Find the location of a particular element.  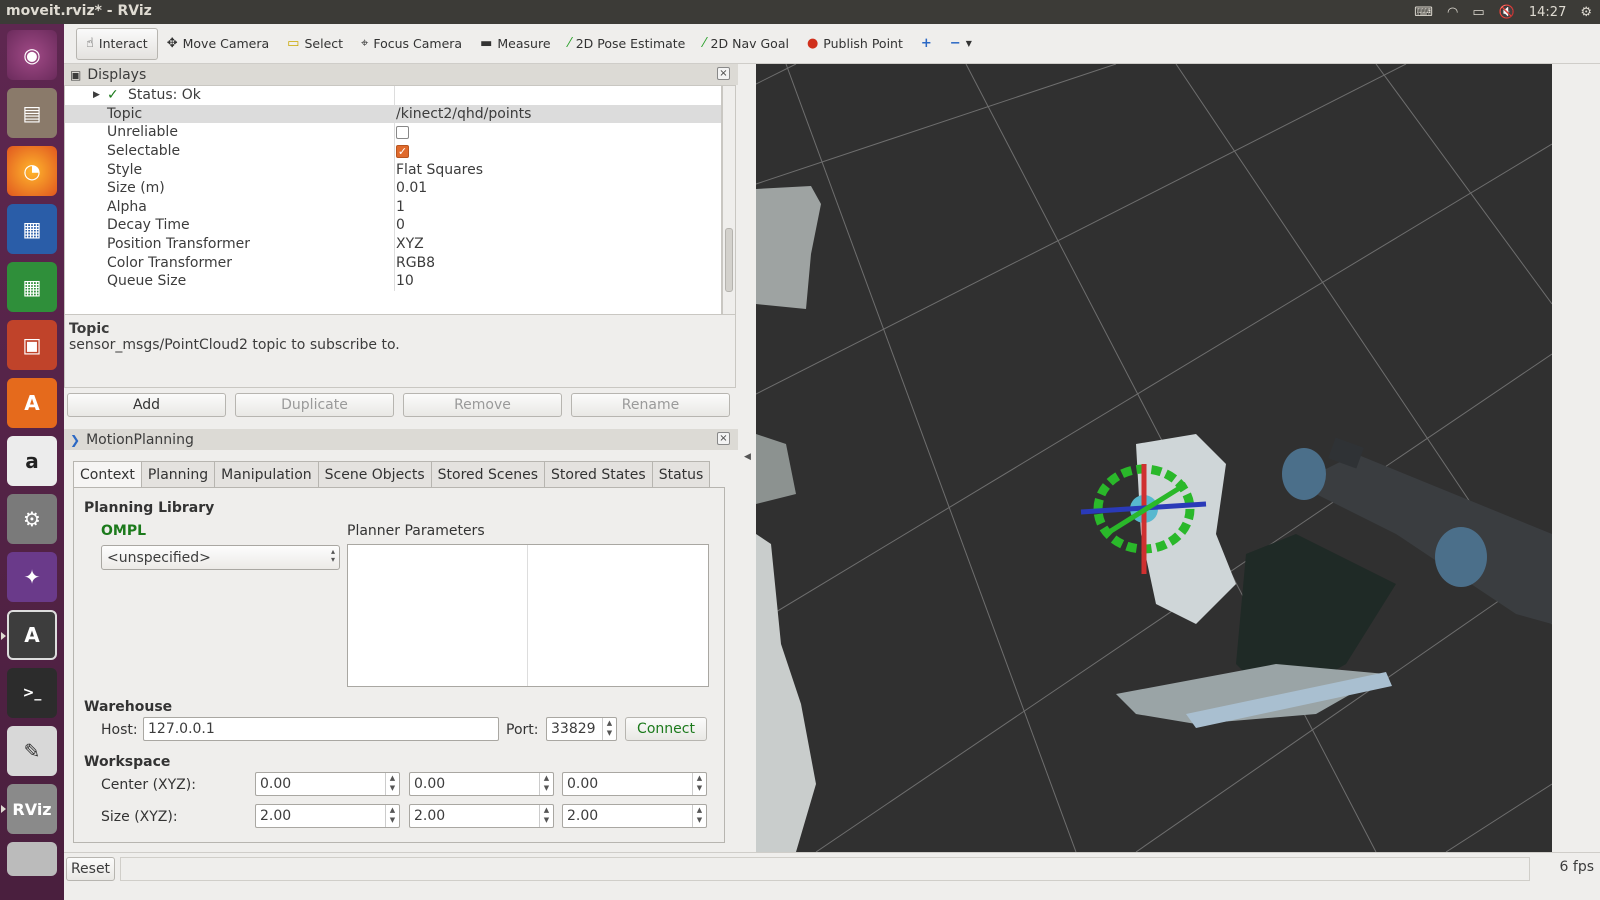

app-icon: ✦ is located at coordinates (32, 577).